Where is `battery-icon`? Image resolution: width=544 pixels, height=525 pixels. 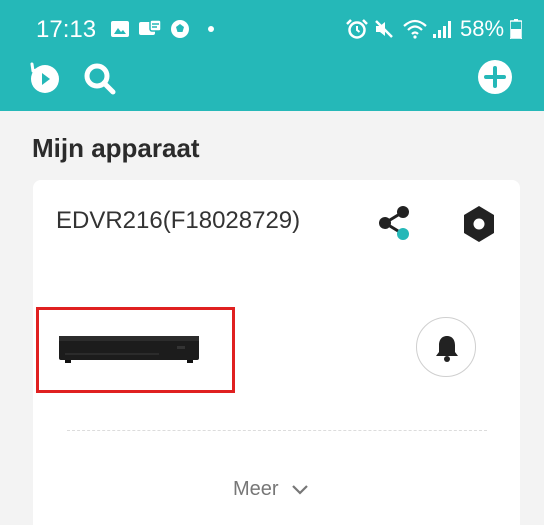 battery-icon is located at coordinates (516, 29).